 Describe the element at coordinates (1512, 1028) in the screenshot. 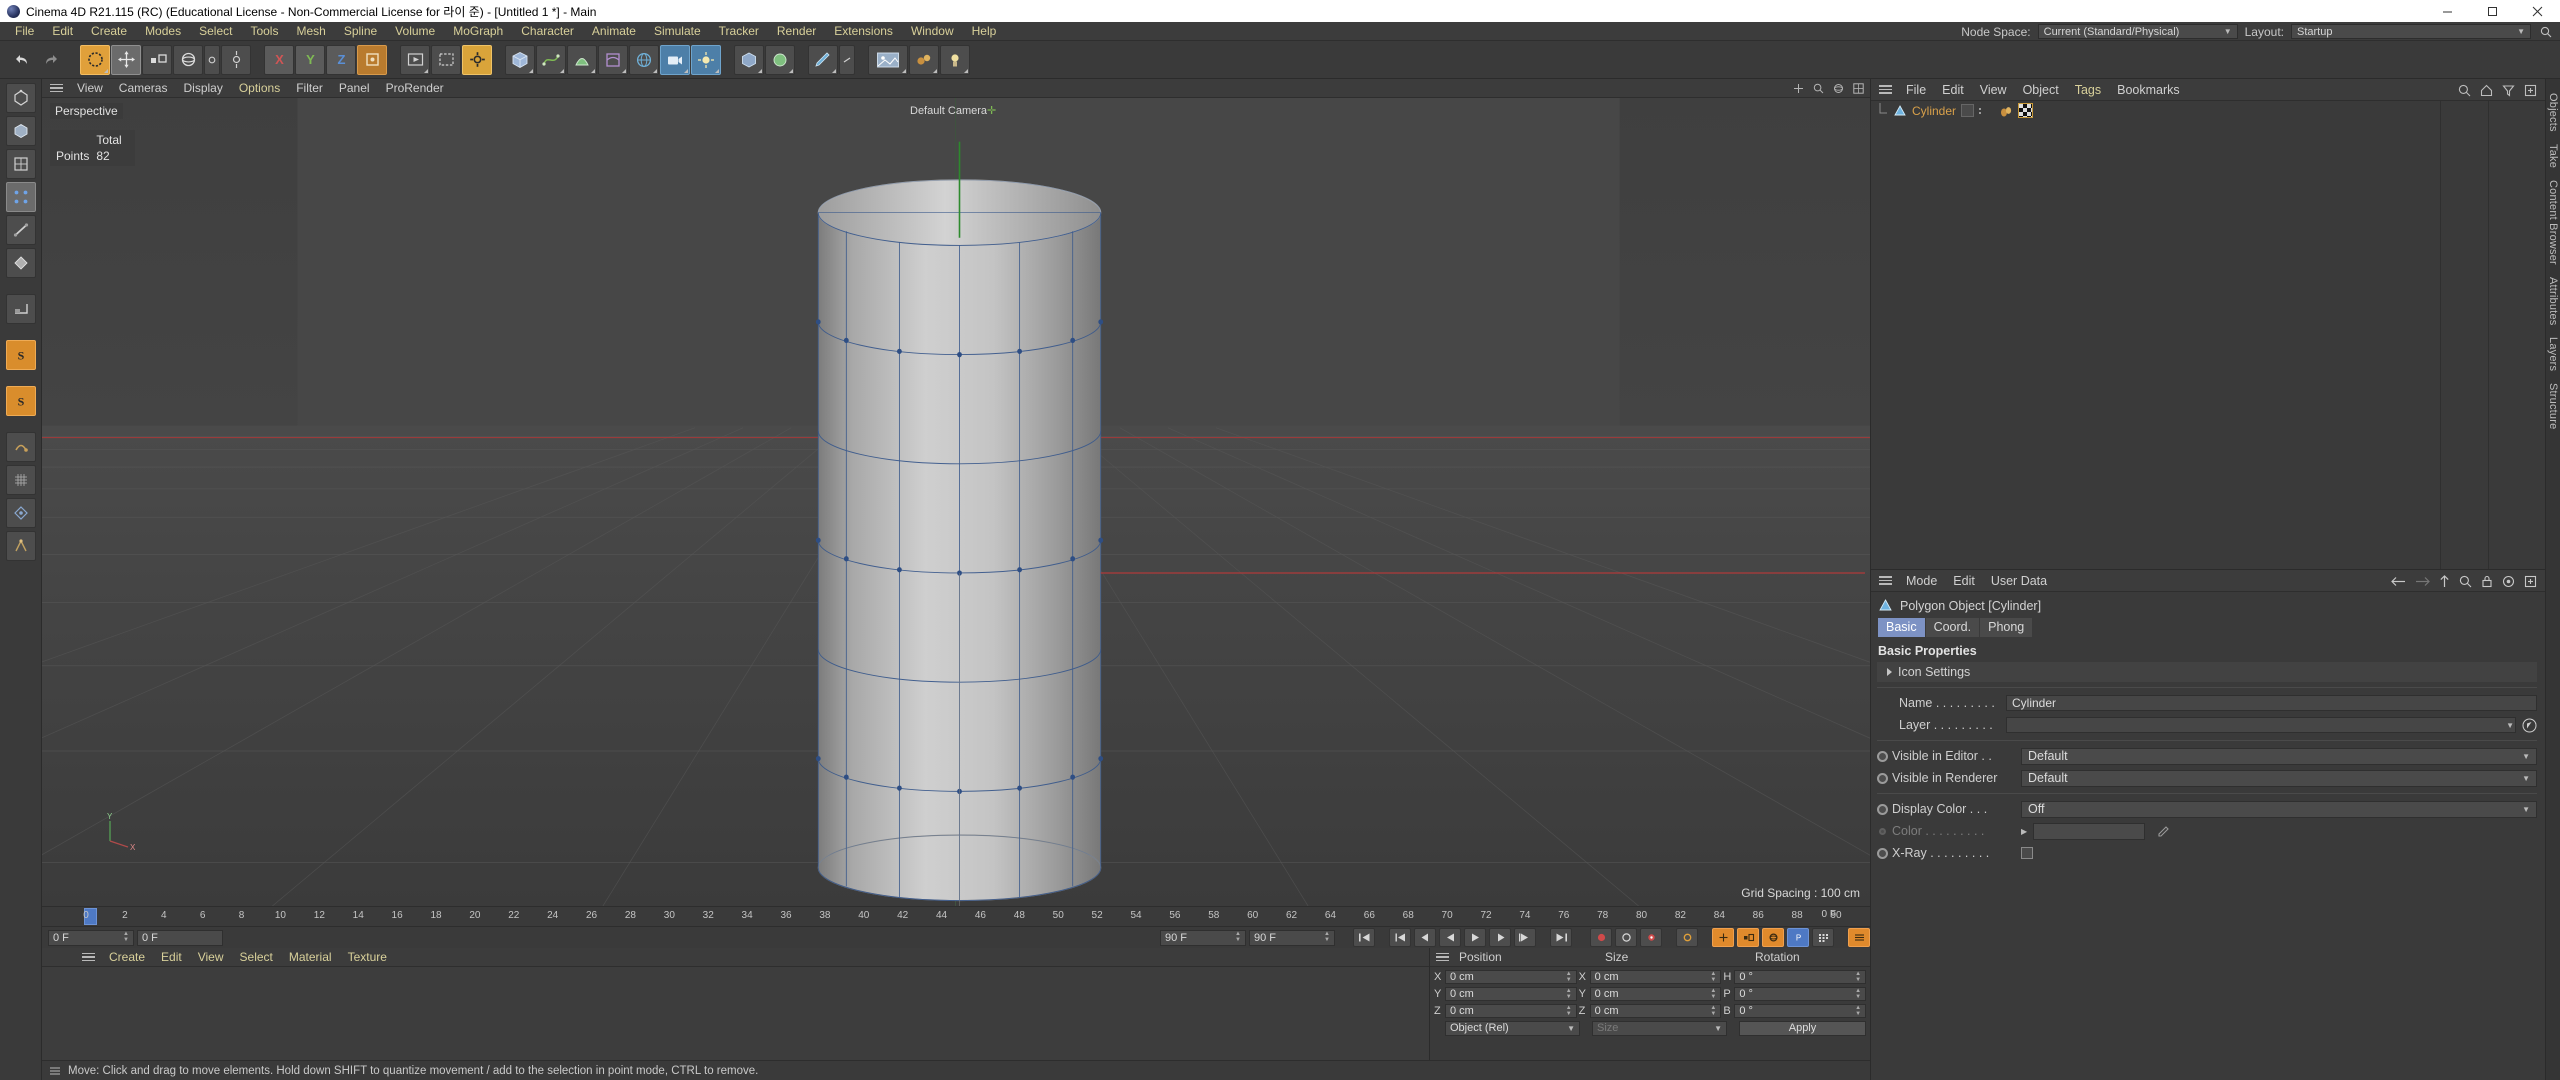

I see `coordinate-mode-select: Object (Rel) ▼` at that location.